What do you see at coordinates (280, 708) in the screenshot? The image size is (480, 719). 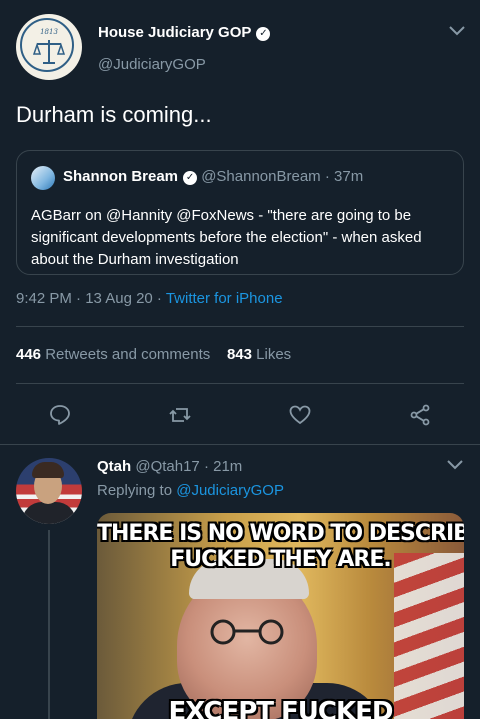 I see `meme-caption-bottom: EXCEPT FUCKED` at bounding box center [280, 708].